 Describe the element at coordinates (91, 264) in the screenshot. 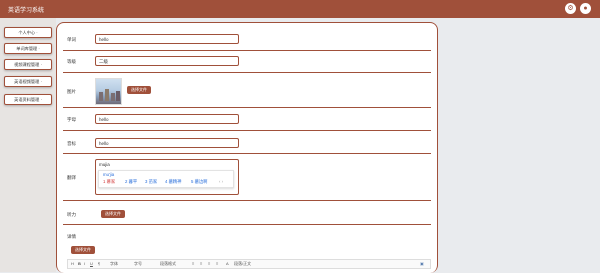

I see `toolbar-underline-button: U` at that location.